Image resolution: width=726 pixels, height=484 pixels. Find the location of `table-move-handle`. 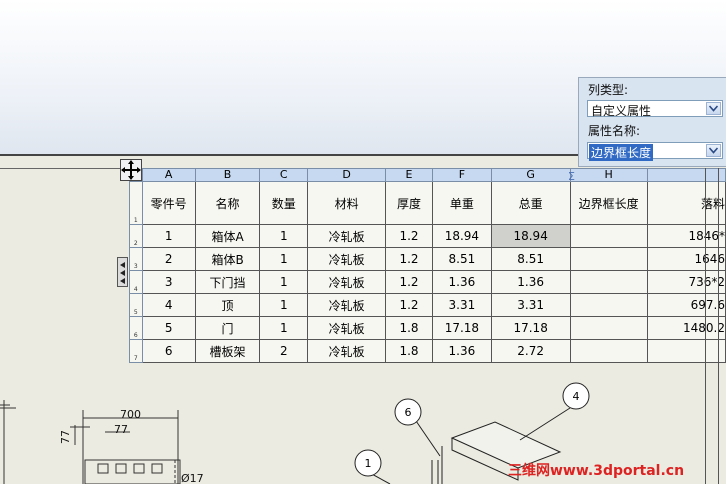

table-move-handle is located at coordinates (131, 170).